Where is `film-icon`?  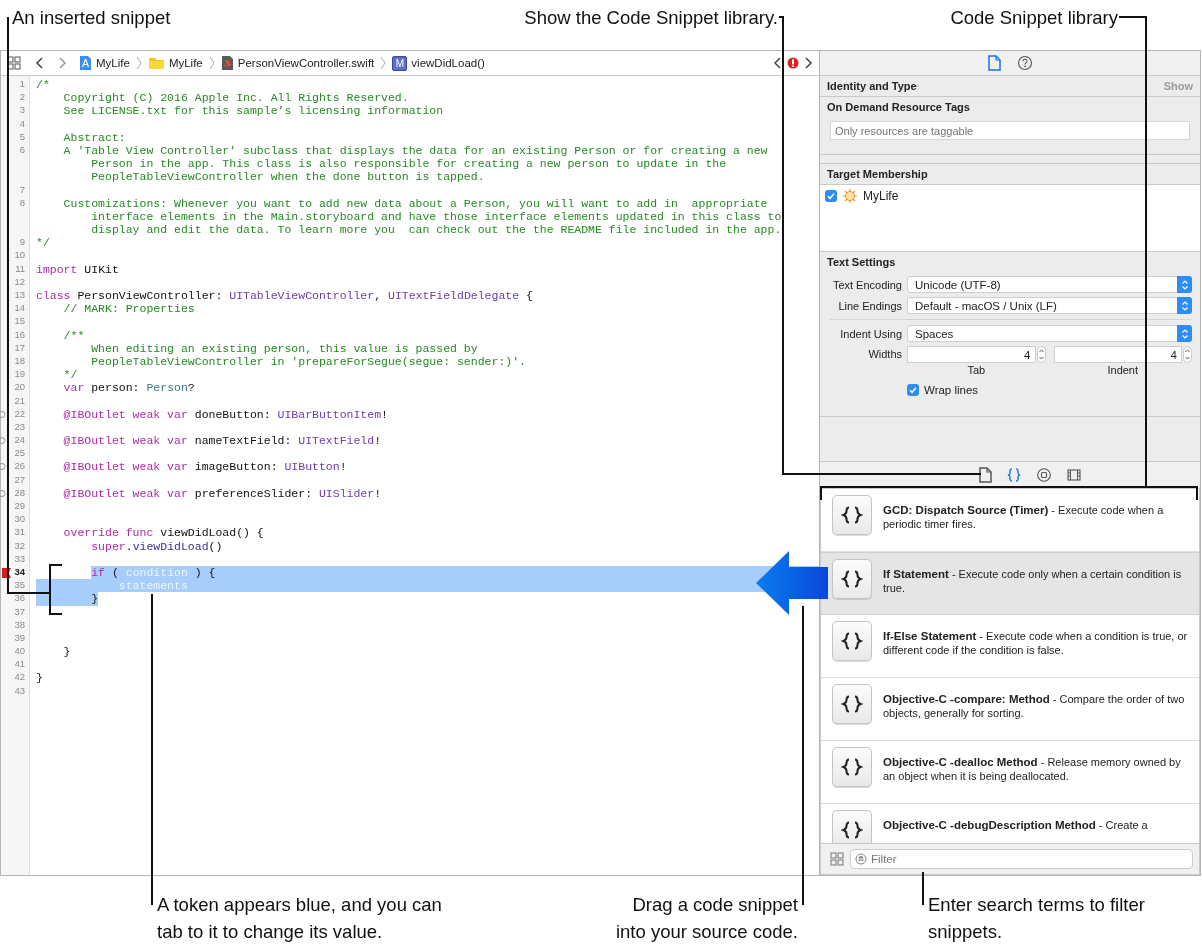
film-icon is located at coordinates (1074, 475).